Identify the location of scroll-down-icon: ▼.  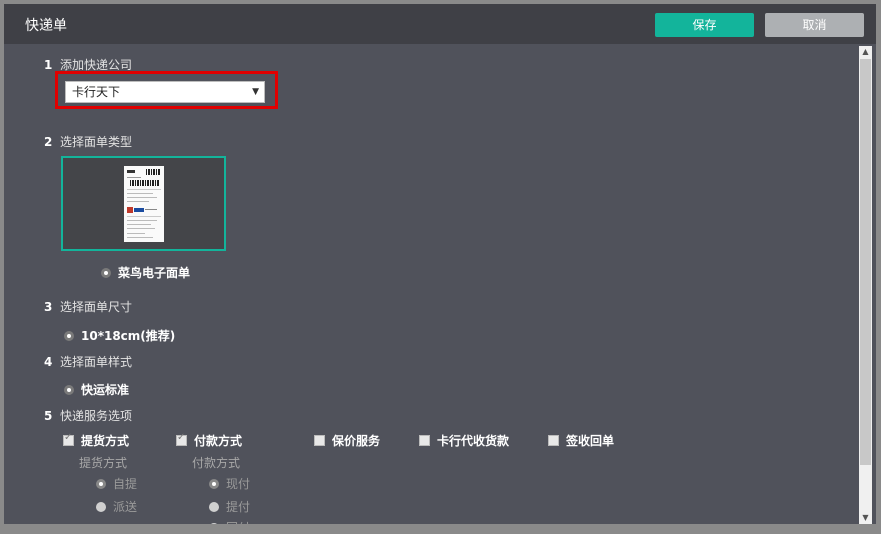
(865, 518).